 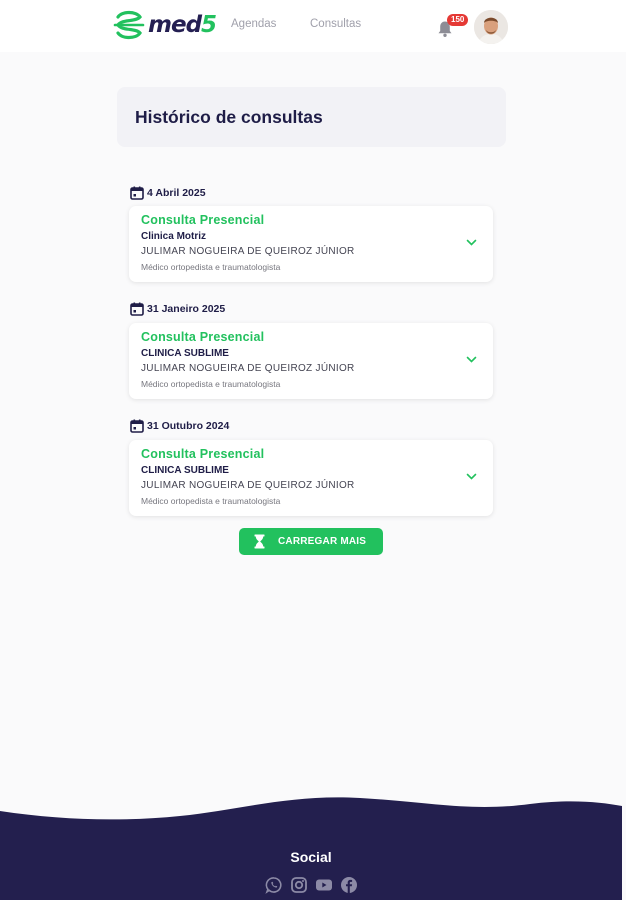 I want to click on user-avatar, so click(x=491, y=27).